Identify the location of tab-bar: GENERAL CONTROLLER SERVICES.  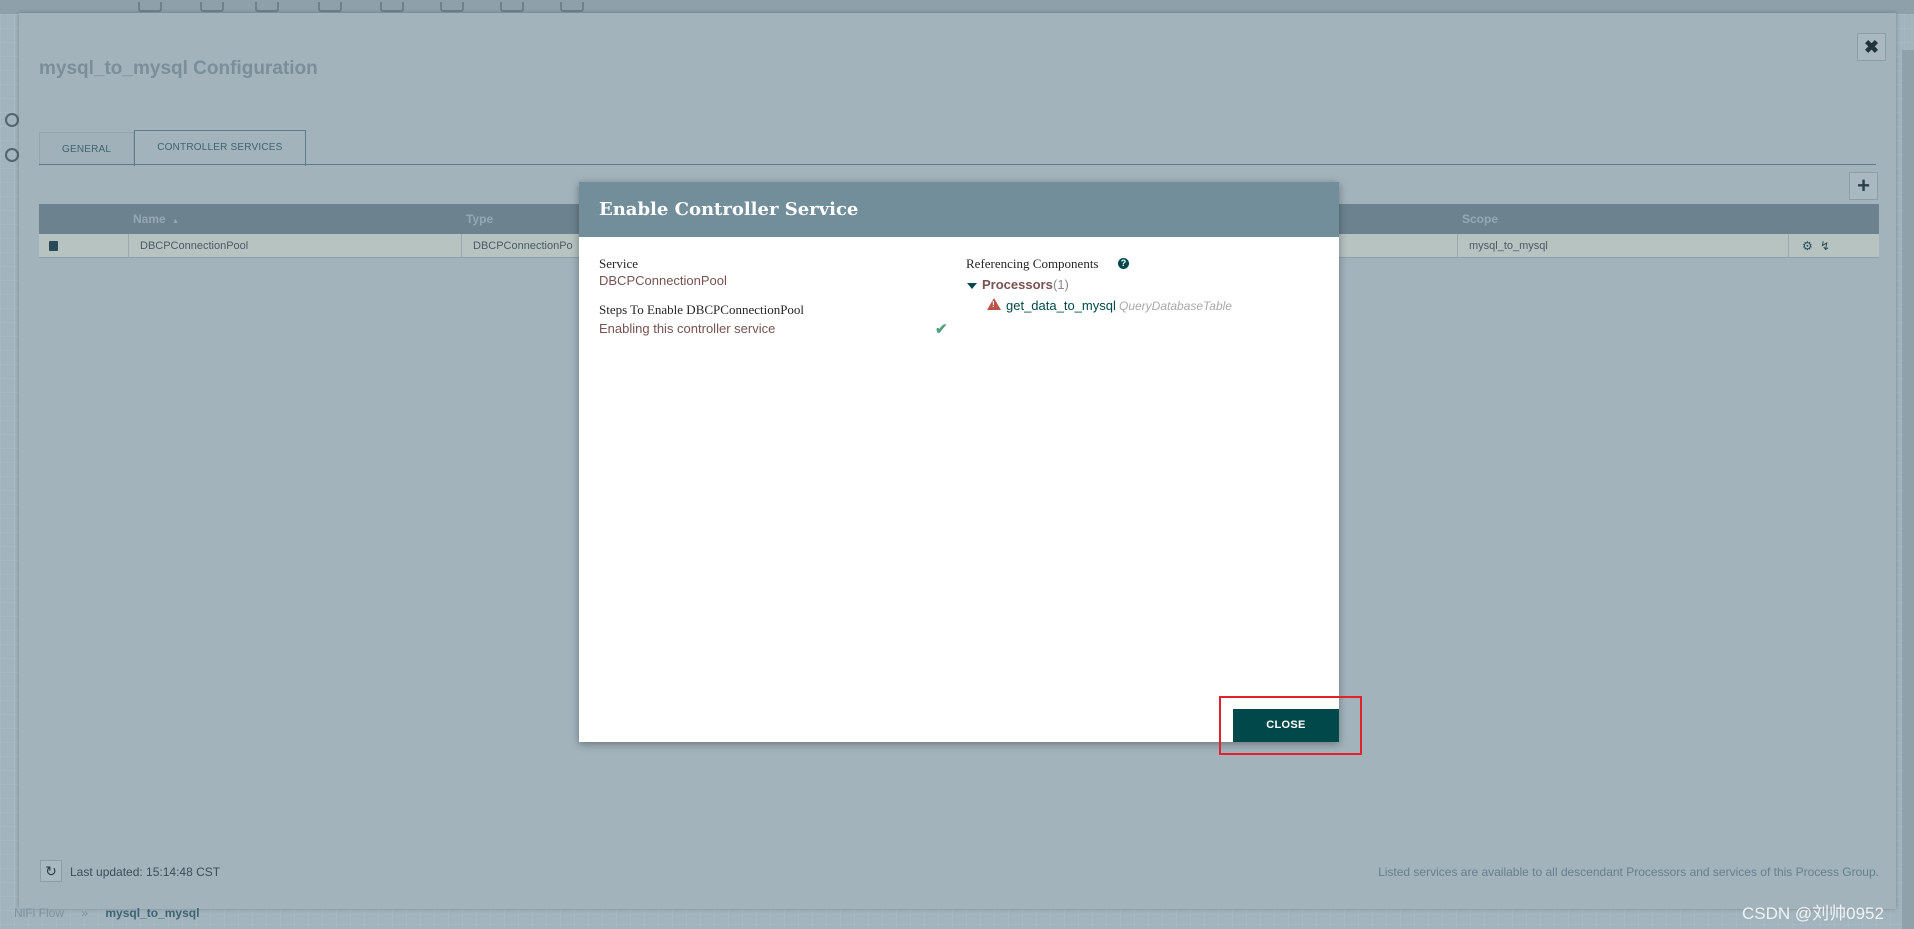
(172, 142).